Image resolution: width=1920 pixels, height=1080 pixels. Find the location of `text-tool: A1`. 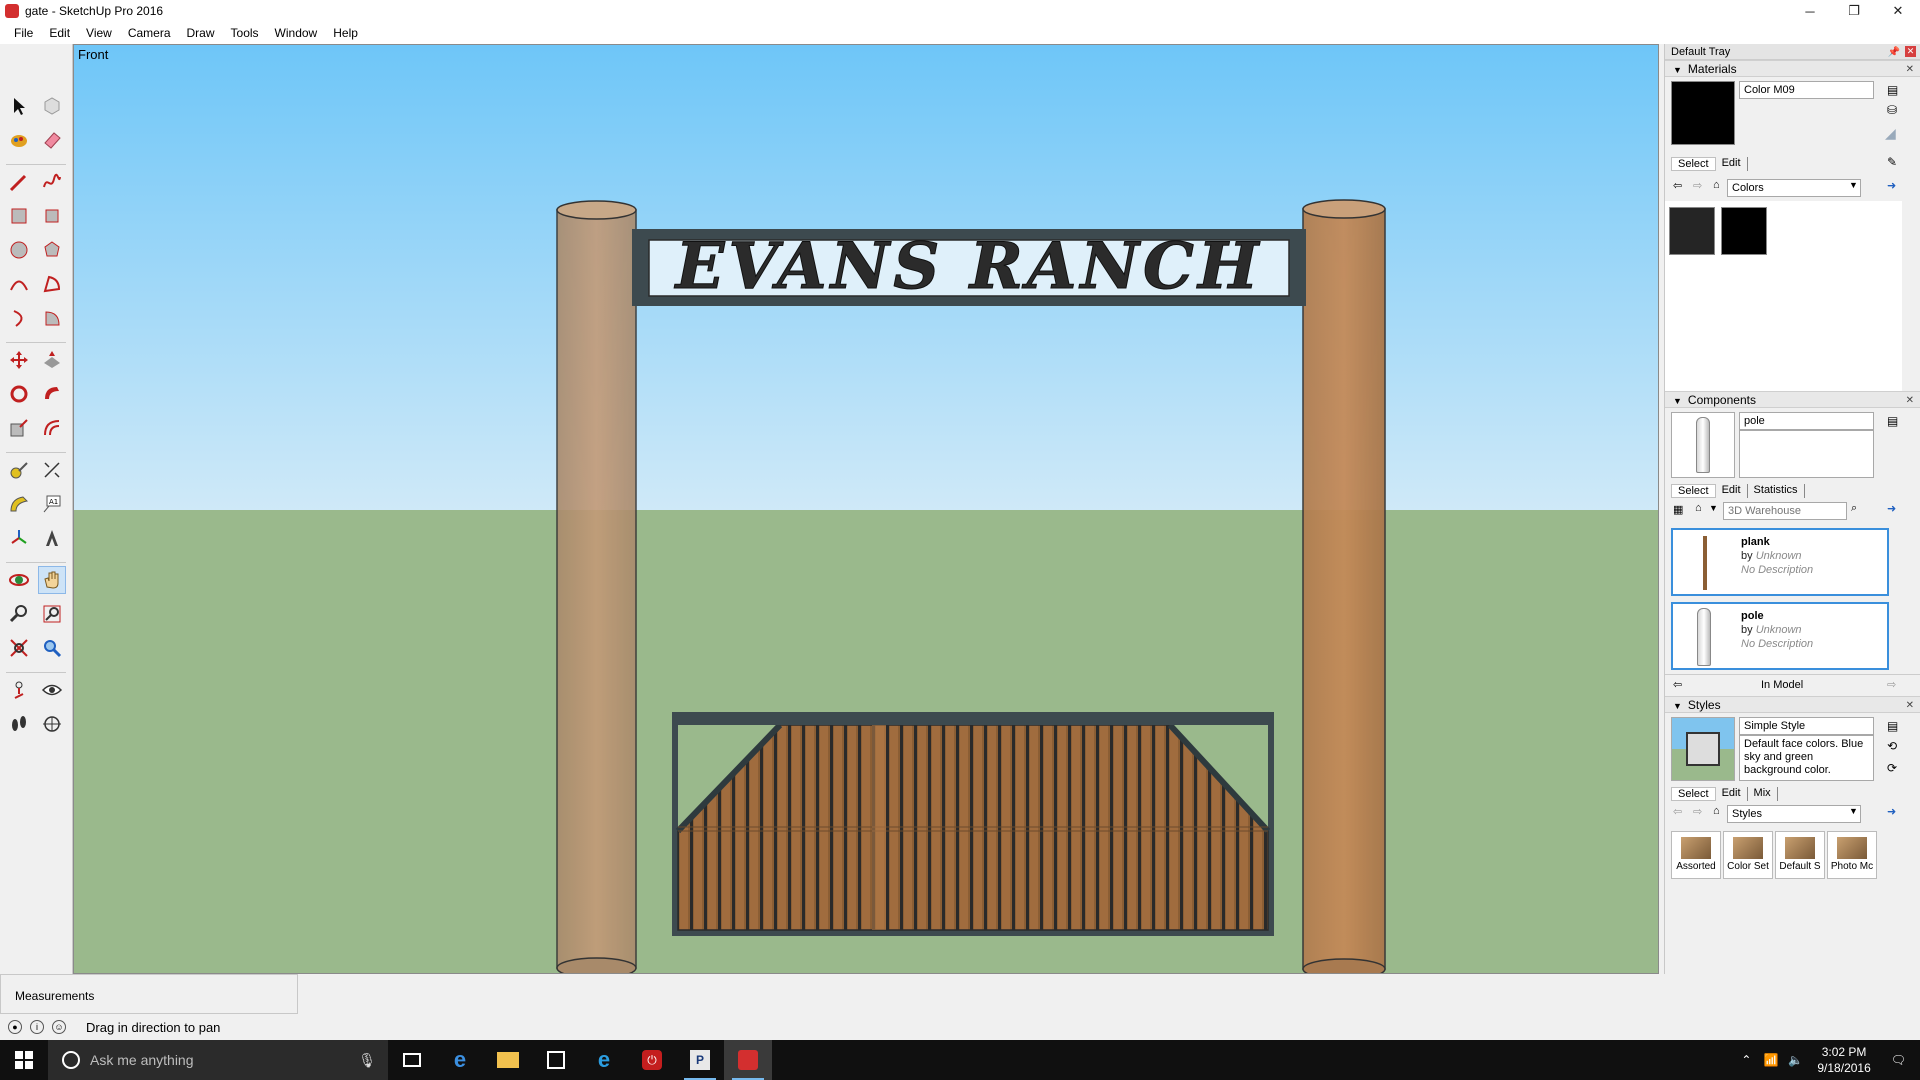

text-tool: A1 is located at coordinates (52, 504).